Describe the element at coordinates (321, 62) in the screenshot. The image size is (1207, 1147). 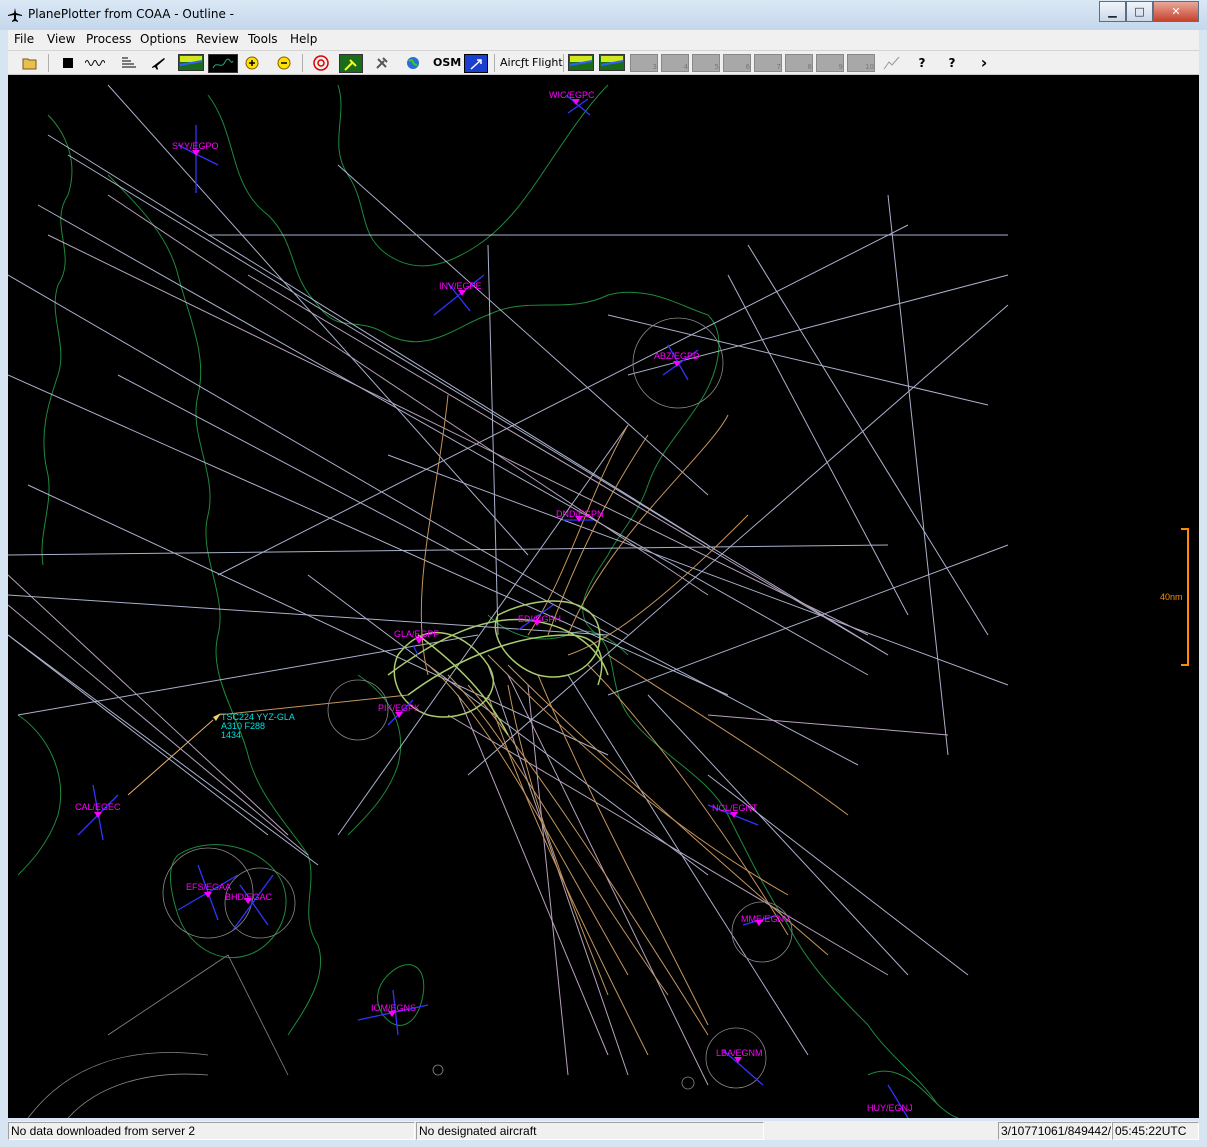
I see `target-icon` at that location.